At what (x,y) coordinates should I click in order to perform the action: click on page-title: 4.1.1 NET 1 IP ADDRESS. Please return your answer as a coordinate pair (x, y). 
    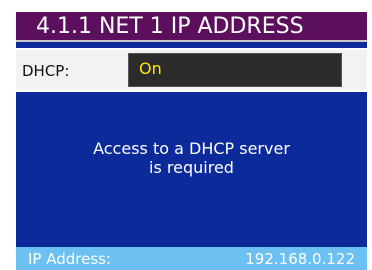
    Looking at the image, I should click on (170, 26).